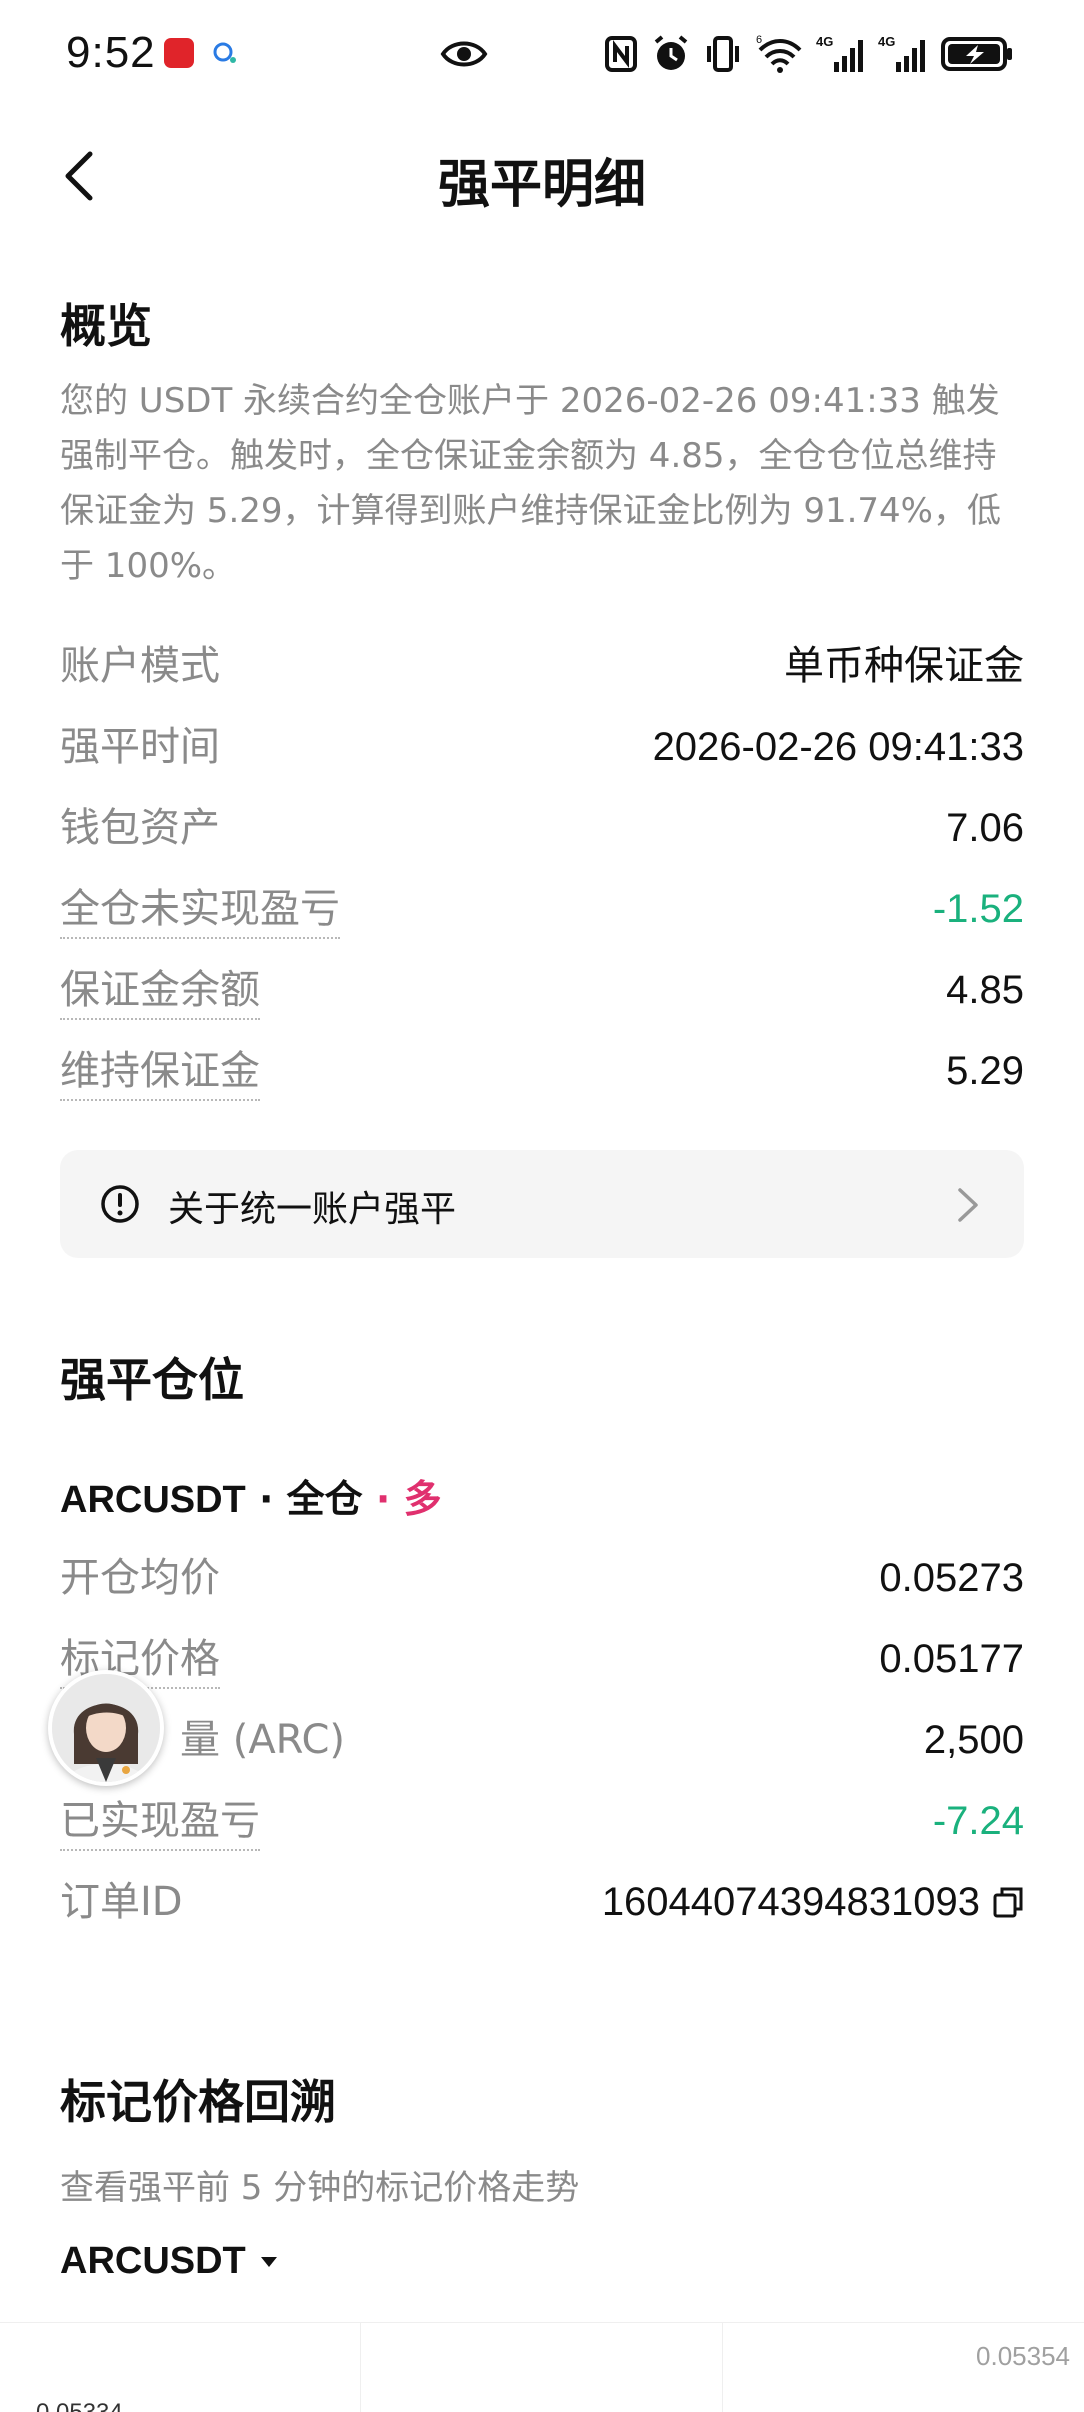 This screenshot has height=2412, width=1084. I want to click on chart-y-tick-label: 0.05354, so click(1023, 2356).